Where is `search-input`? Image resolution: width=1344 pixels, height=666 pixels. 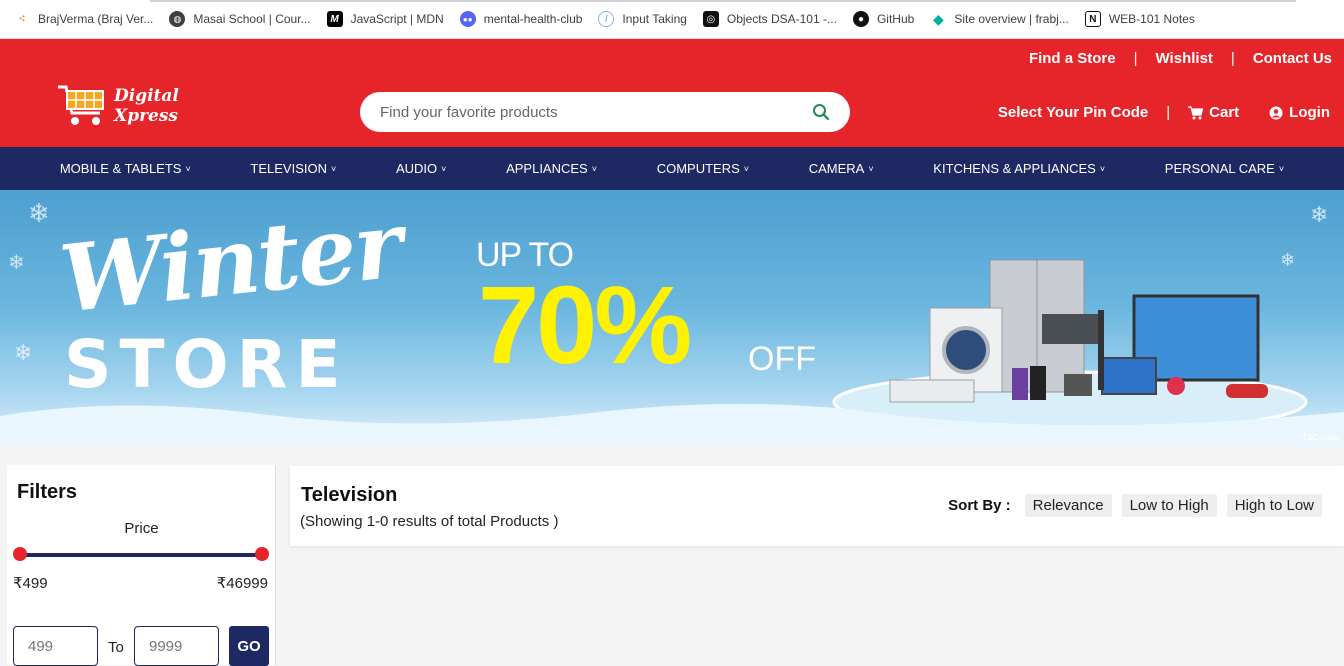
search-input is located at coordinates (596, 112).